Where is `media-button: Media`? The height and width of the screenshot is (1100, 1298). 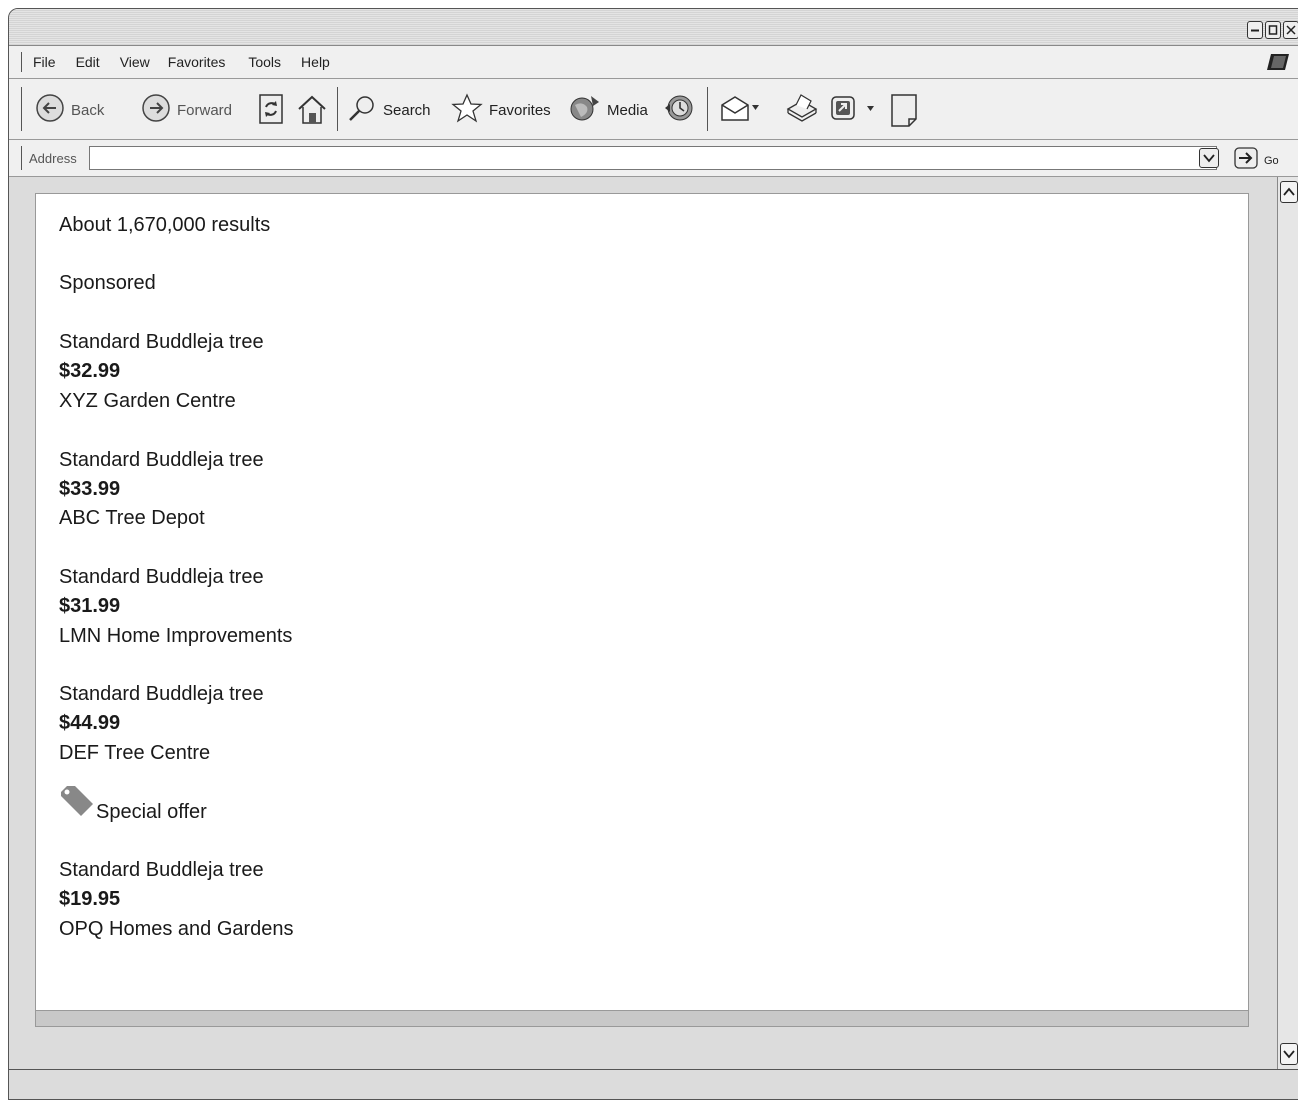 media-button: Media is located at coordinates (608, 110).